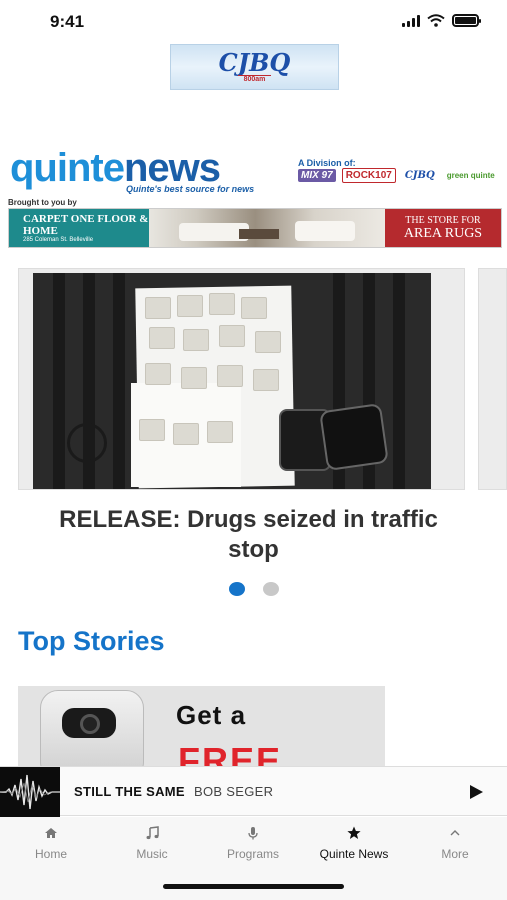 This screenshot has width=507, height=900. What do you see at coordinates (411, 20) in the screenshot?
I see `cellular-signal-icon` at bounding box center [411, 20].